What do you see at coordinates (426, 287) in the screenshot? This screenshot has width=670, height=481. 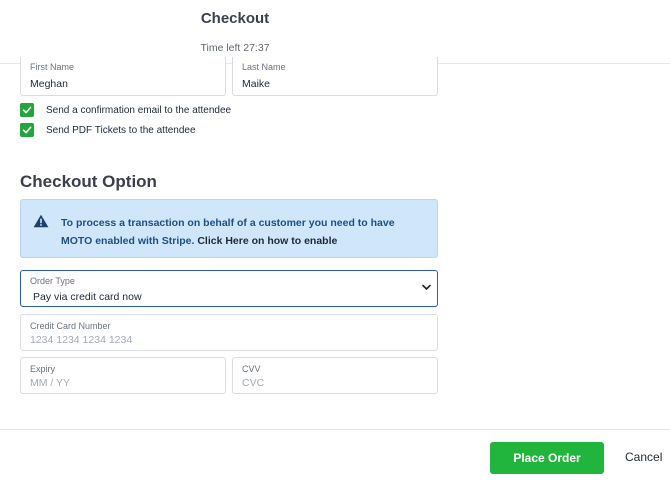 I see `chevron-down-icon` at bounding box center [426, 287].